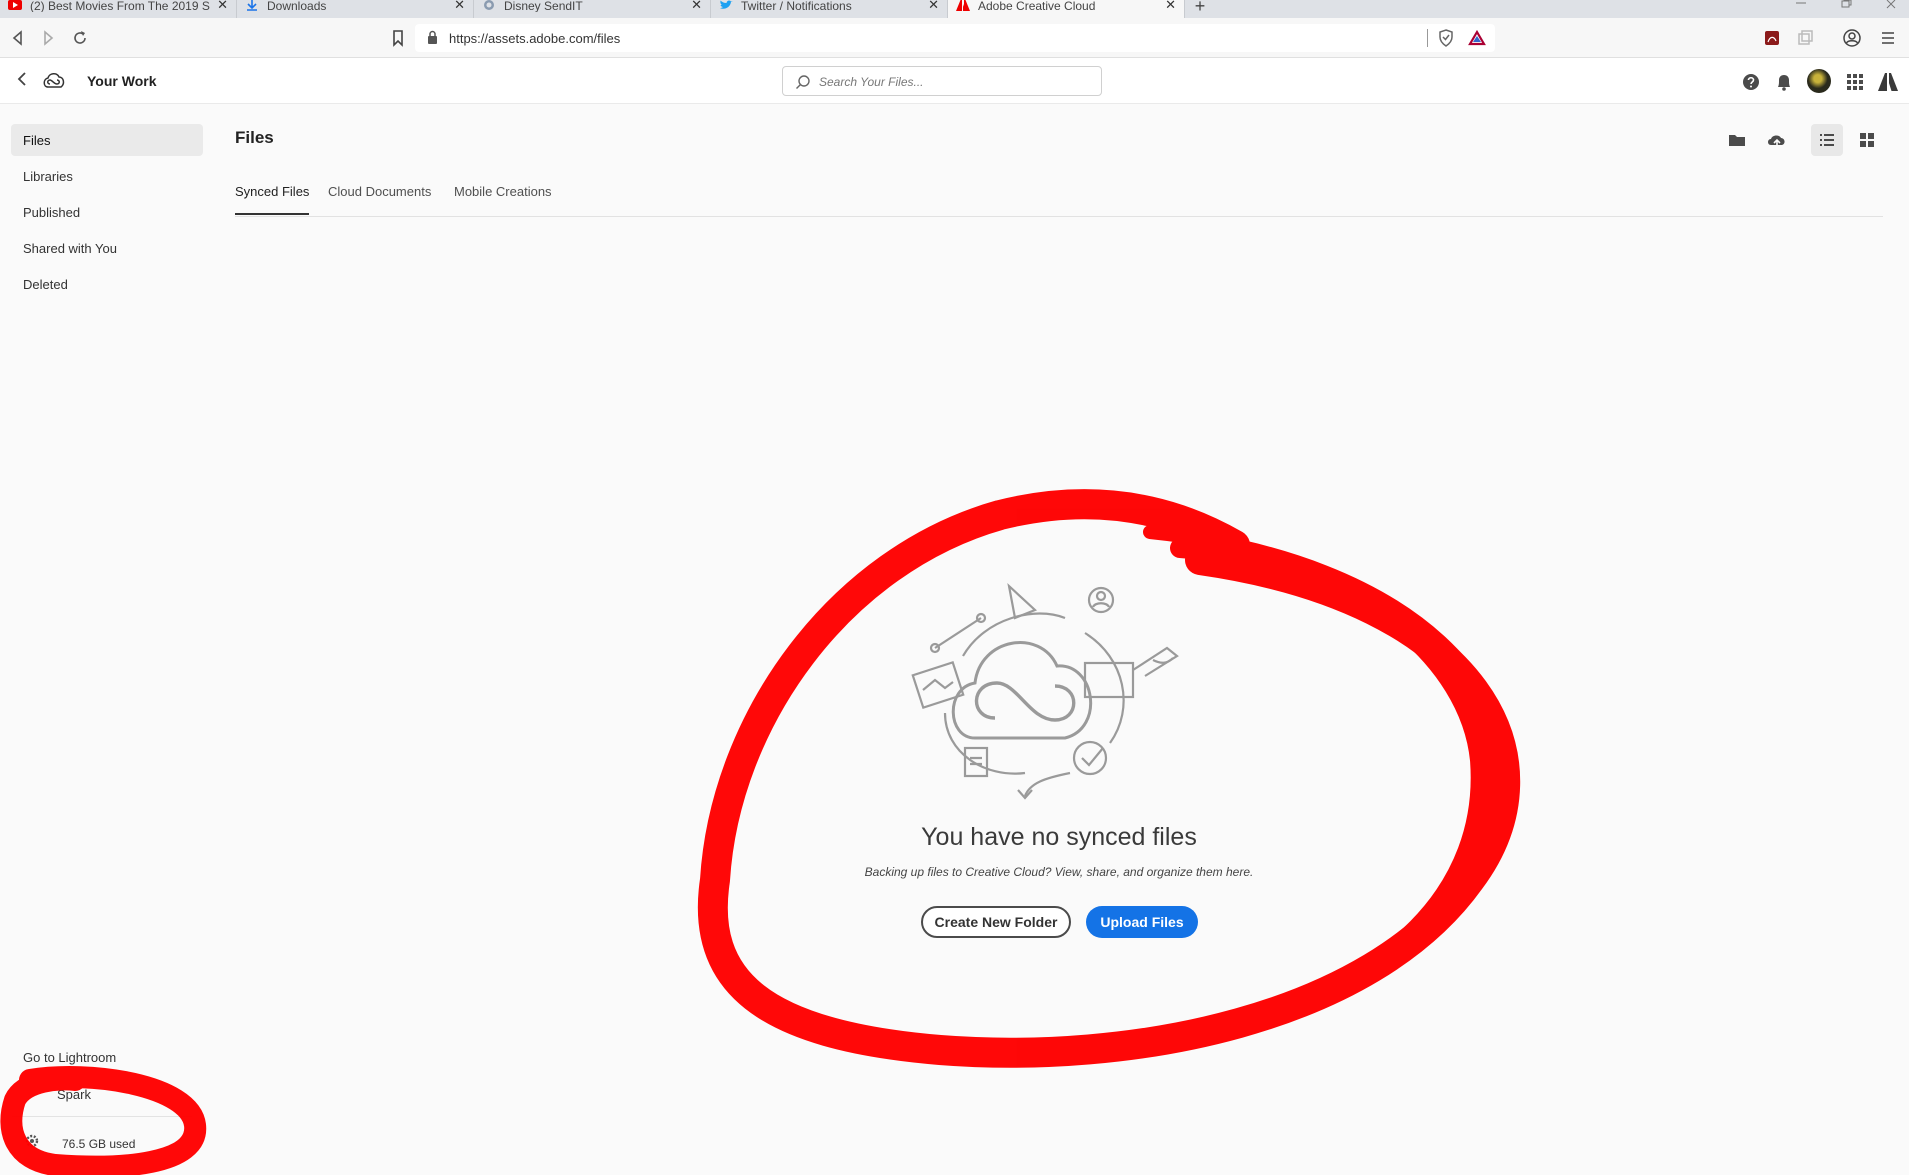  I want to click on sidebar-item-shared: Shared with You, so click(107, 248).